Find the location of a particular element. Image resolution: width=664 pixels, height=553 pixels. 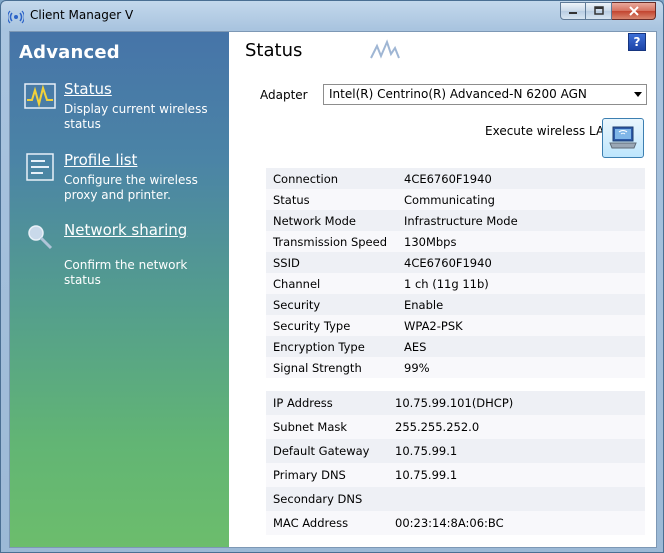

close-button is located at coordinates (634, 11).